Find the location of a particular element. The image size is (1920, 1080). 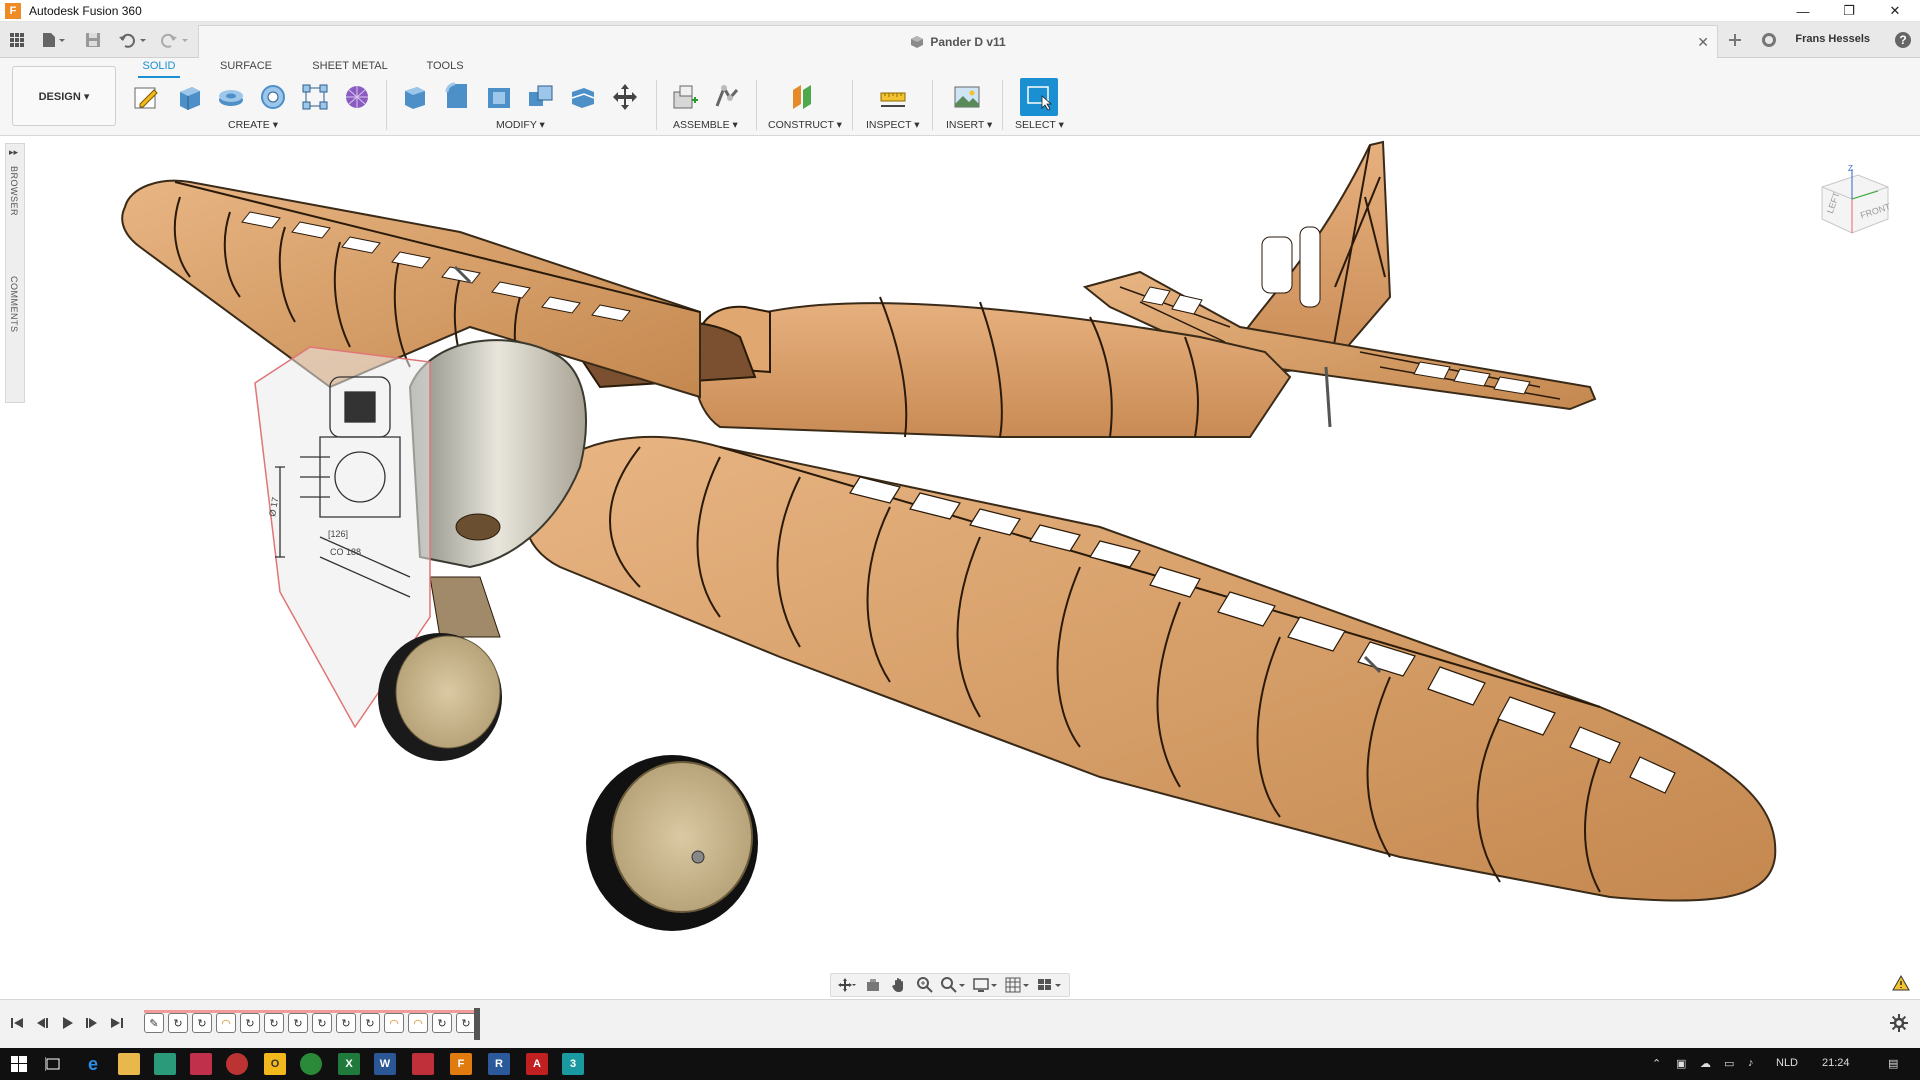

3ds-max-icon: 3 is located at coordinates (573, 1064).